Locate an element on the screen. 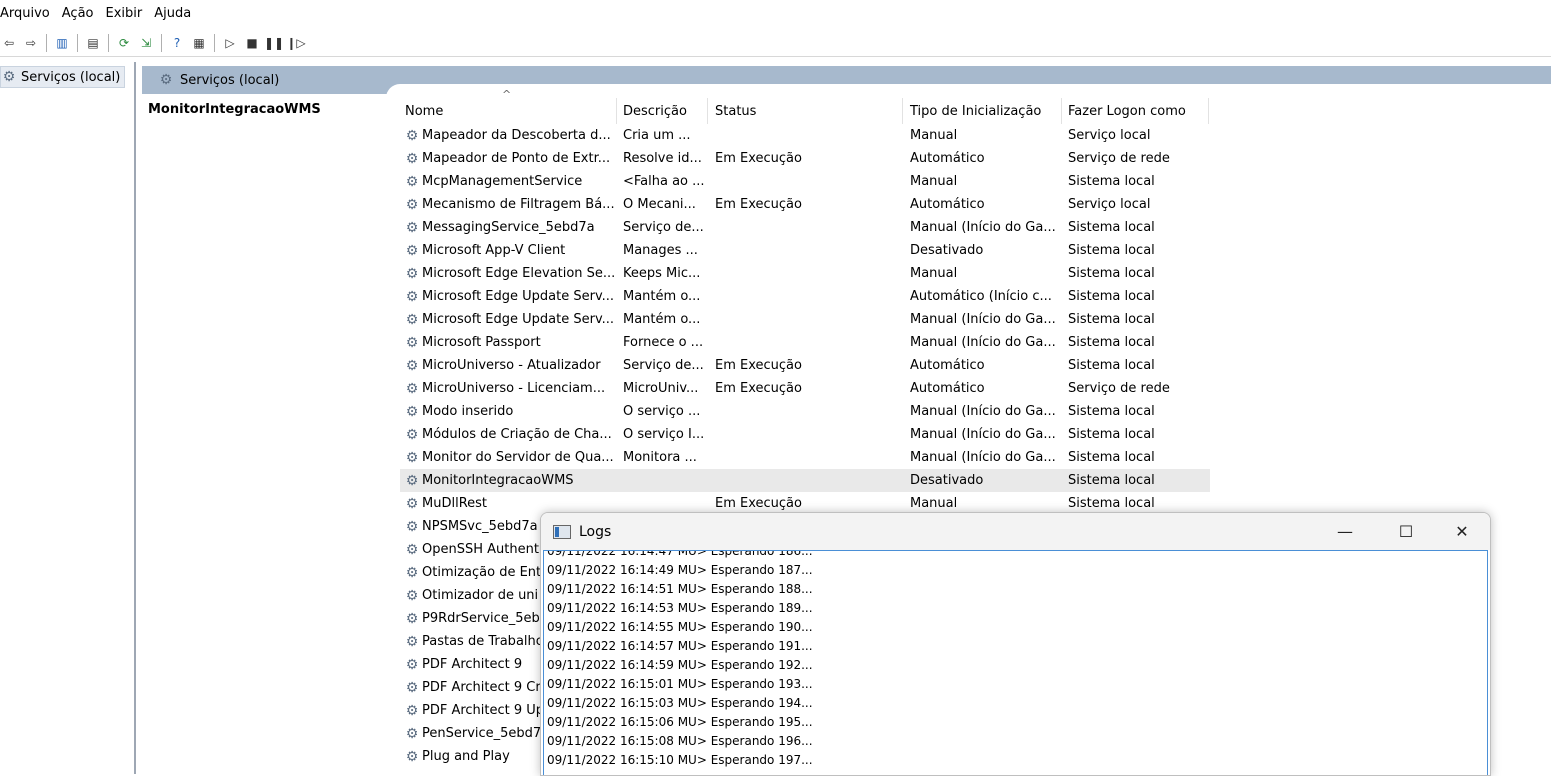  toolbar: ⇦ ⇨ ▥ ▤ ⟳ ⇲ ? ▦ ▷ ■ ❚❚ ❙▷ is located at coordinates (775, 43).